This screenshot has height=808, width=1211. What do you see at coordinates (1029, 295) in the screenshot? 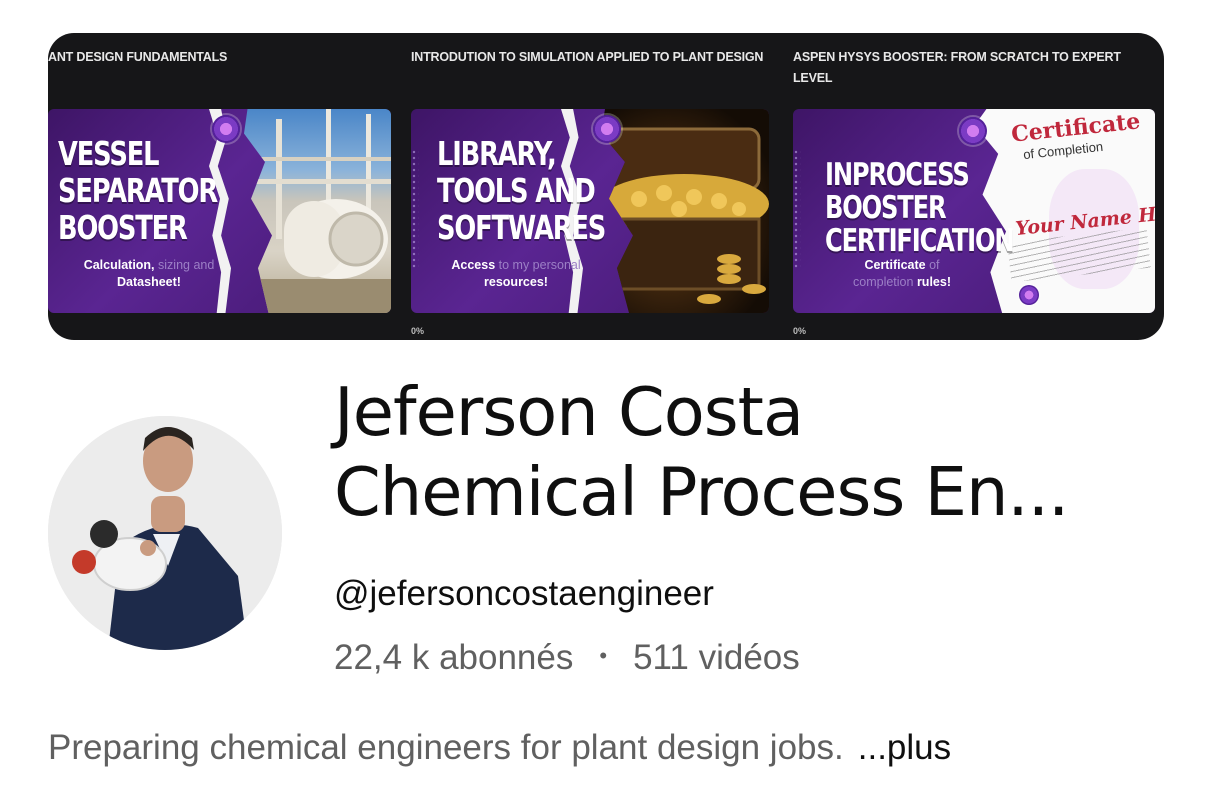
I see `certificate-logo-icon` at bounding box center [1029, 295].